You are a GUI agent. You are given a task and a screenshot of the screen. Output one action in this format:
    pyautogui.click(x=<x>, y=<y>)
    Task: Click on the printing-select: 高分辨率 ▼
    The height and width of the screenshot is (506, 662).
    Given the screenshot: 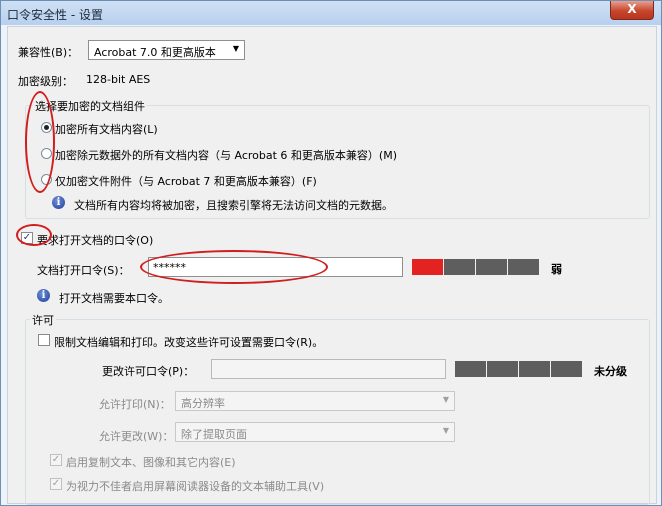 What is the action you would take?
    pyautogui.click(x=315, y=401)
    